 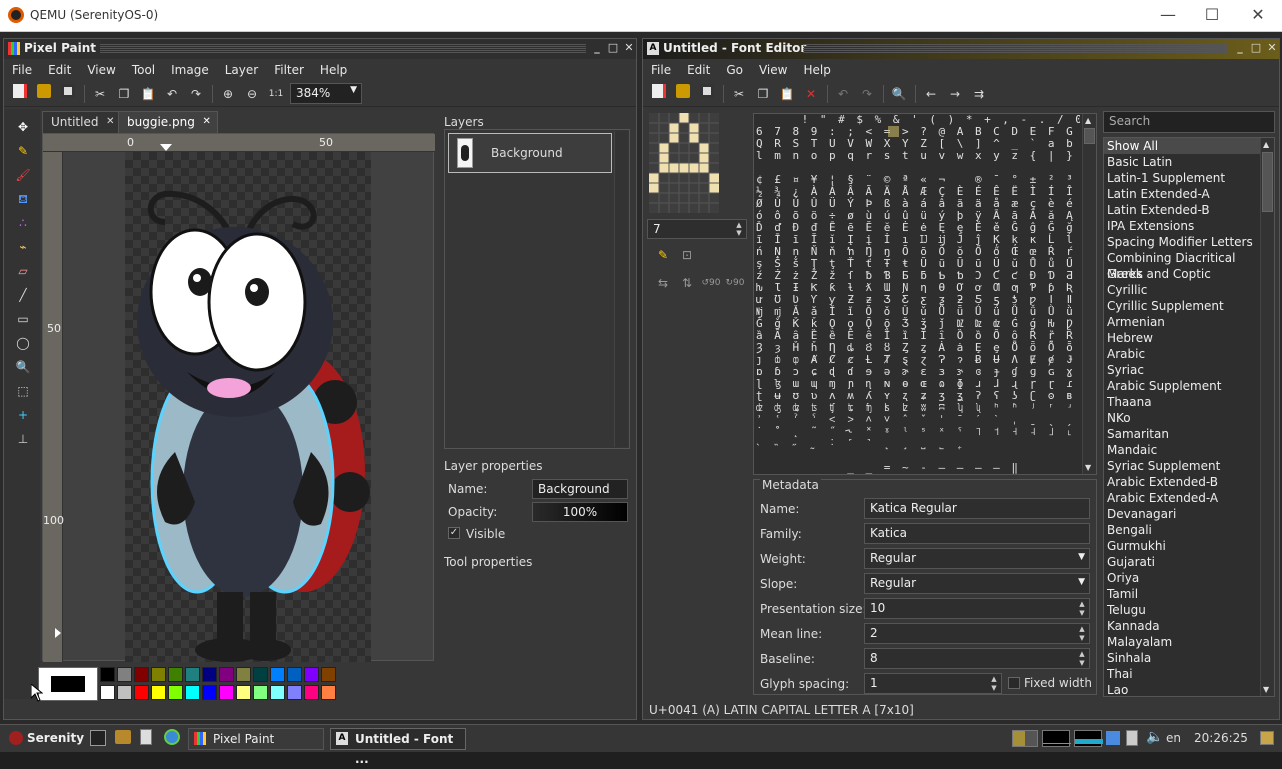 I want to click on browser-icon, so click(x=172, y=737).